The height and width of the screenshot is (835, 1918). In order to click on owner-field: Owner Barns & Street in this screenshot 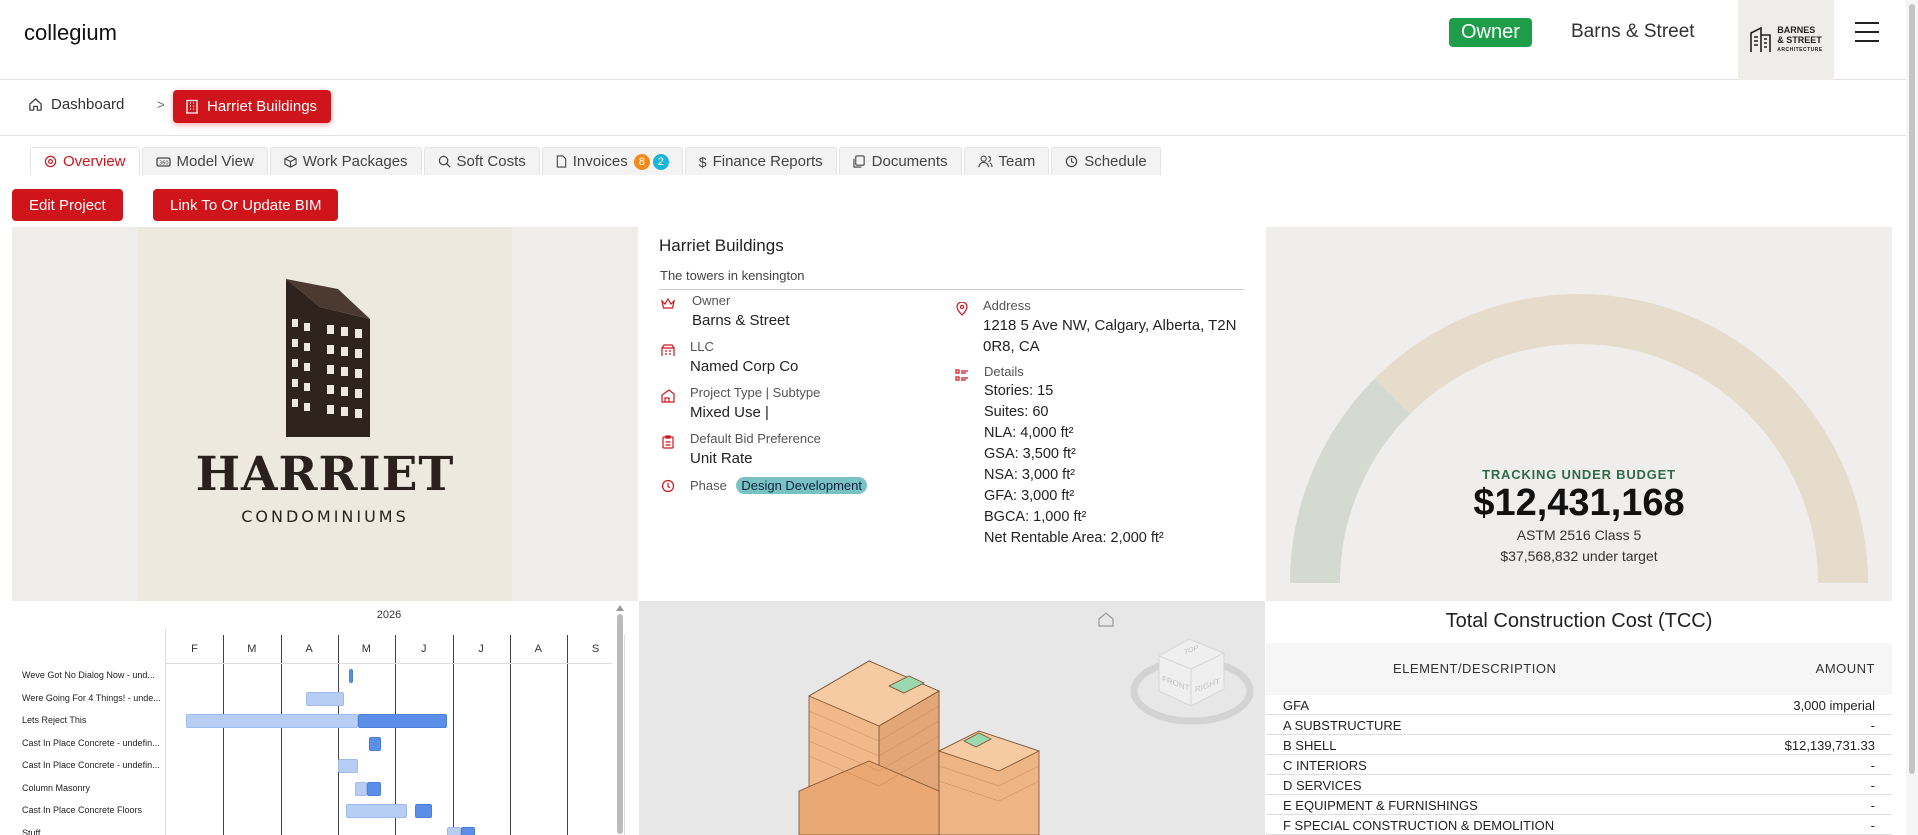, I will do `click(741, 312)`.